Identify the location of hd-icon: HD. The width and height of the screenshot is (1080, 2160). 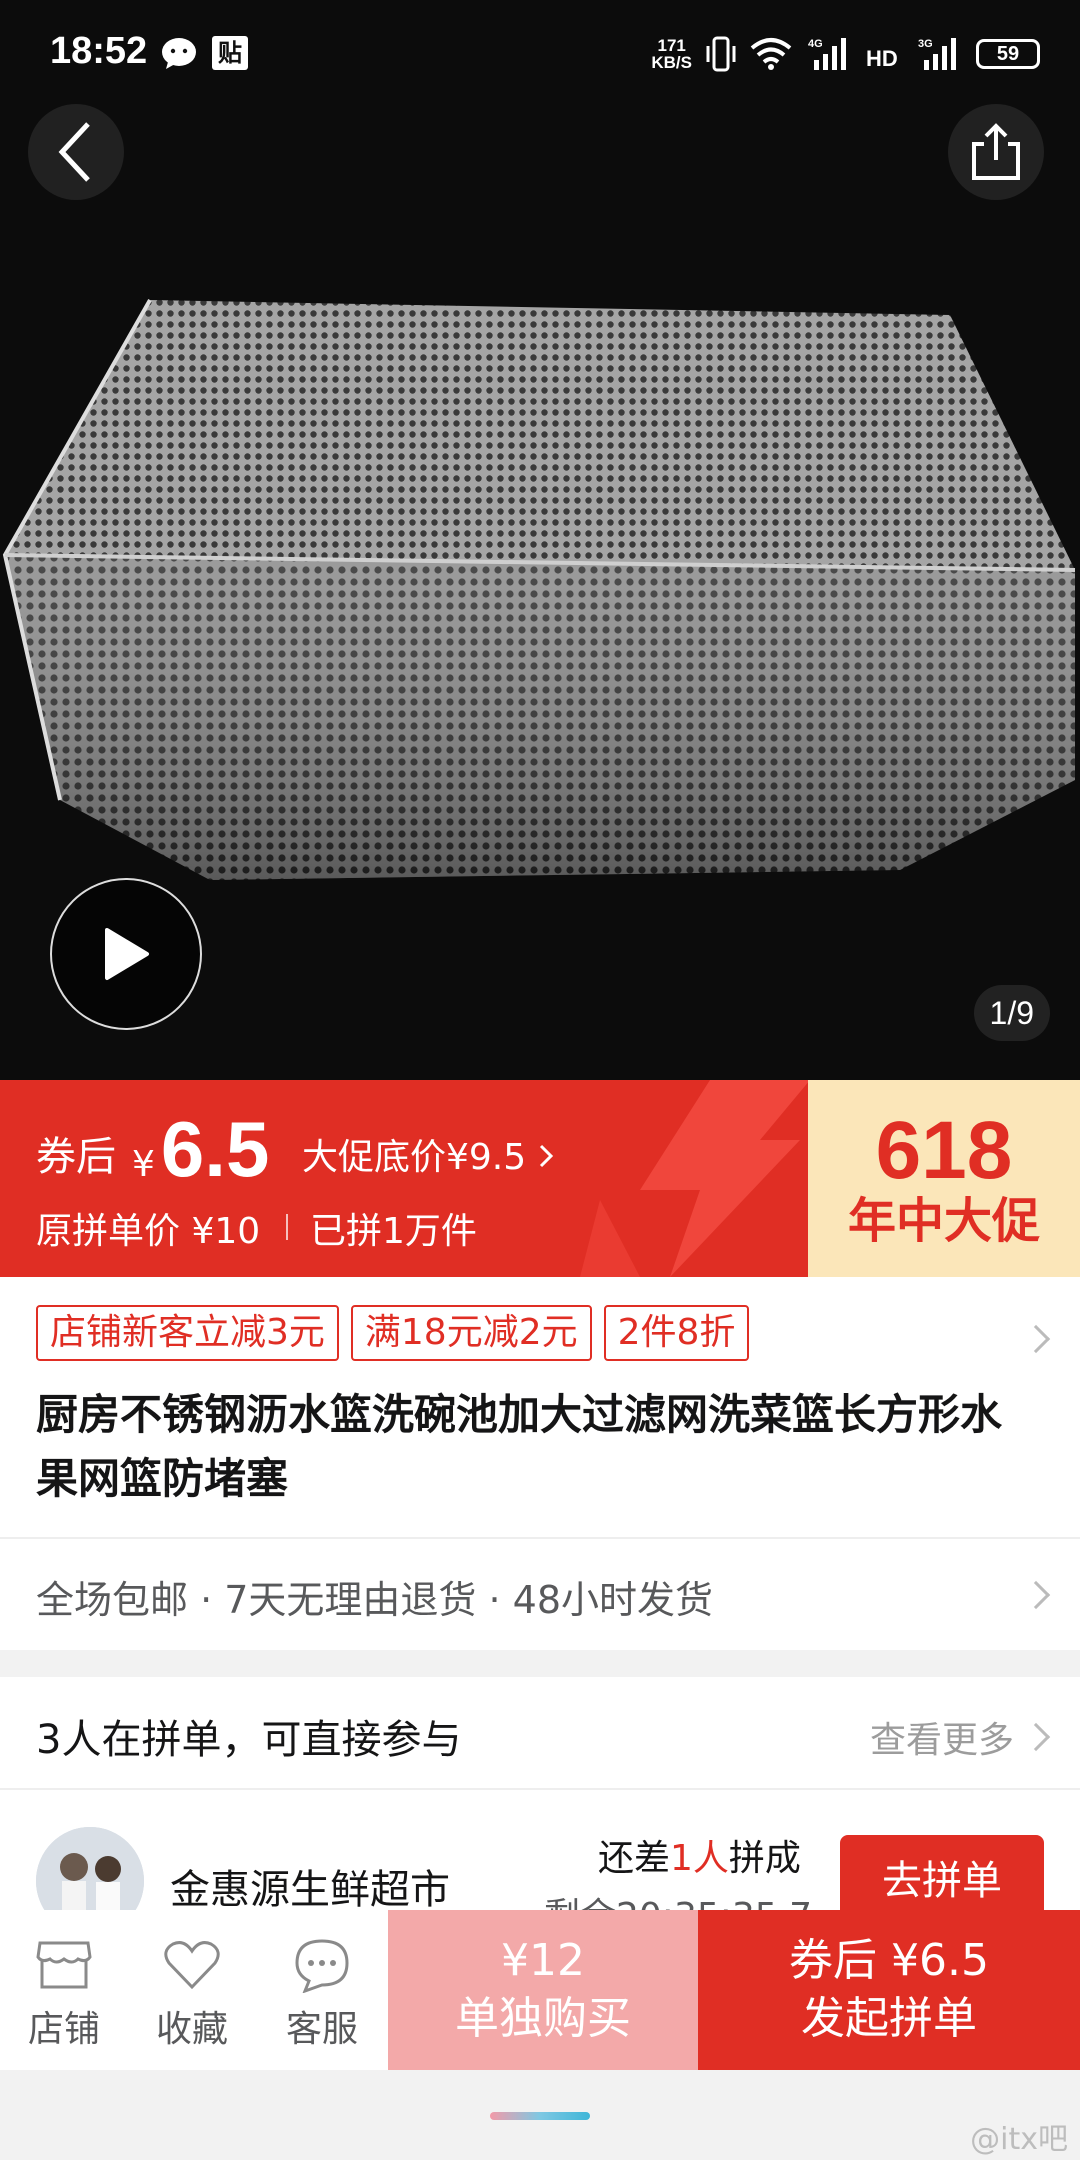
(882, 58).